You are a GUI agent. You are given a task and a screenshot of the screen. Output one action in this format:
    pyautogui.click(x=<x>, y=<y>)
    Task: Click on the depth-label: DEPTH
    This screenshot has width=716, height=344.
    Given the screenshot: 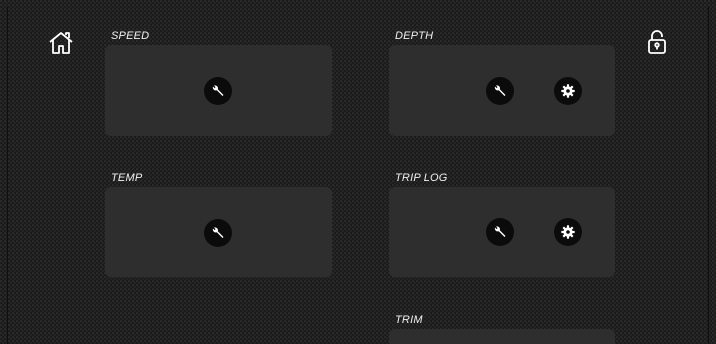 What is the action you would take?
    pyautogui.click(x=414, y=36)
    